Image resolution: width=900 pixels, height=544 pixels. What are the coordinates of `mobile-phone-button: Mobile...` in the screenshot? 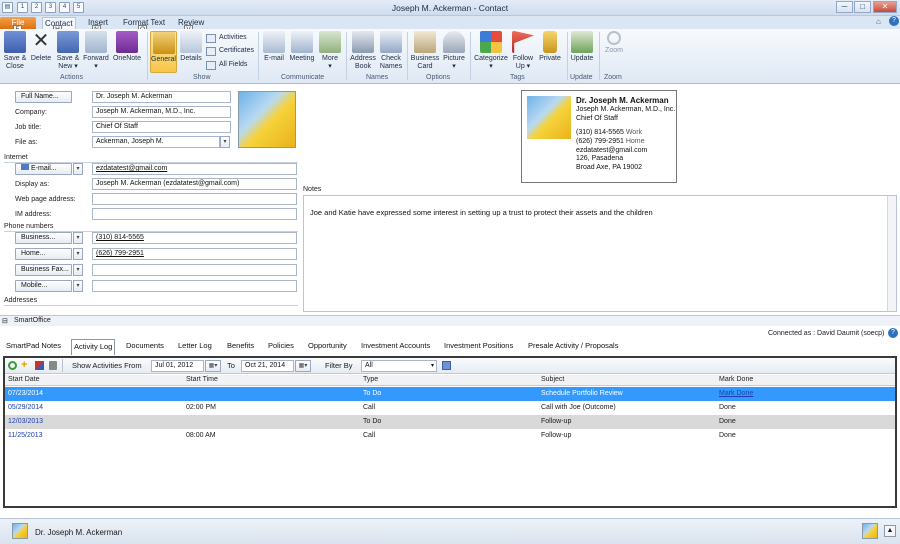 It's located at (43, 286).